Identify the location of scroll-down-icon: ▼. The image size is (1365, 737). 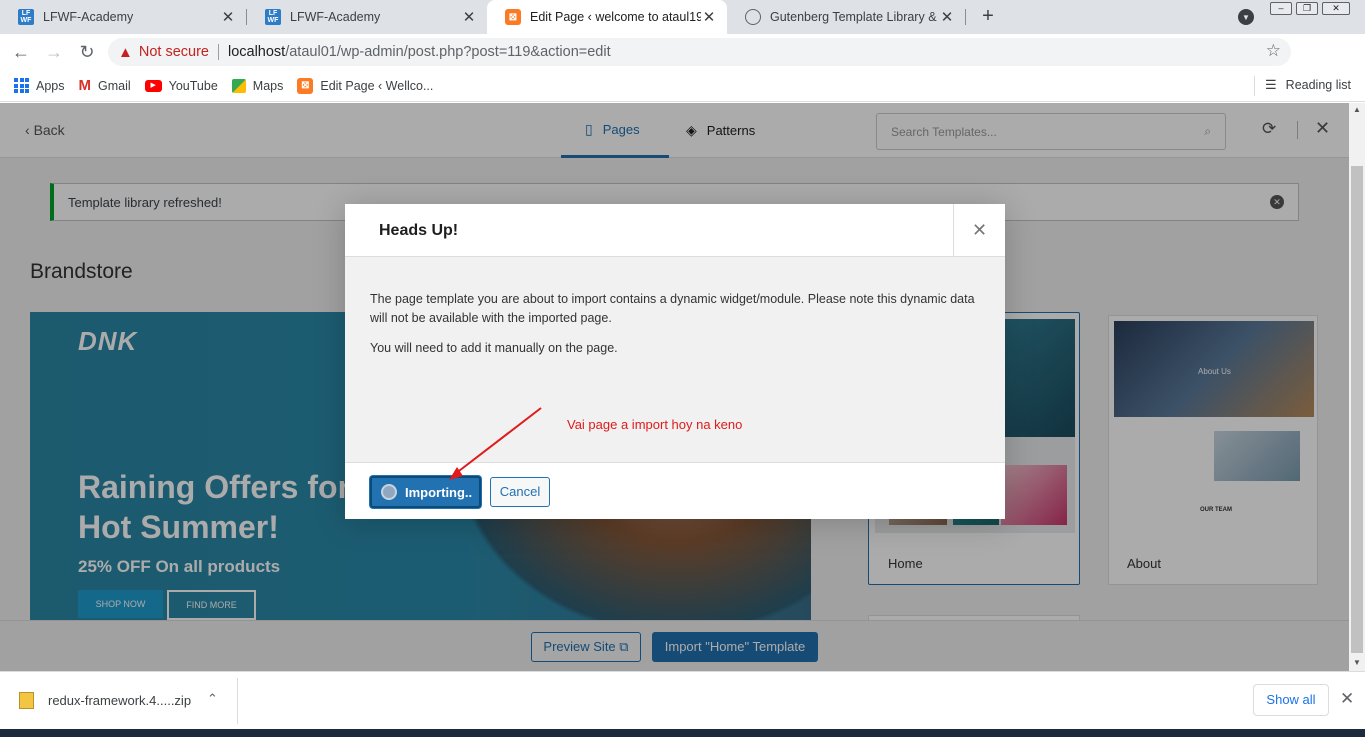
(1357, 662).